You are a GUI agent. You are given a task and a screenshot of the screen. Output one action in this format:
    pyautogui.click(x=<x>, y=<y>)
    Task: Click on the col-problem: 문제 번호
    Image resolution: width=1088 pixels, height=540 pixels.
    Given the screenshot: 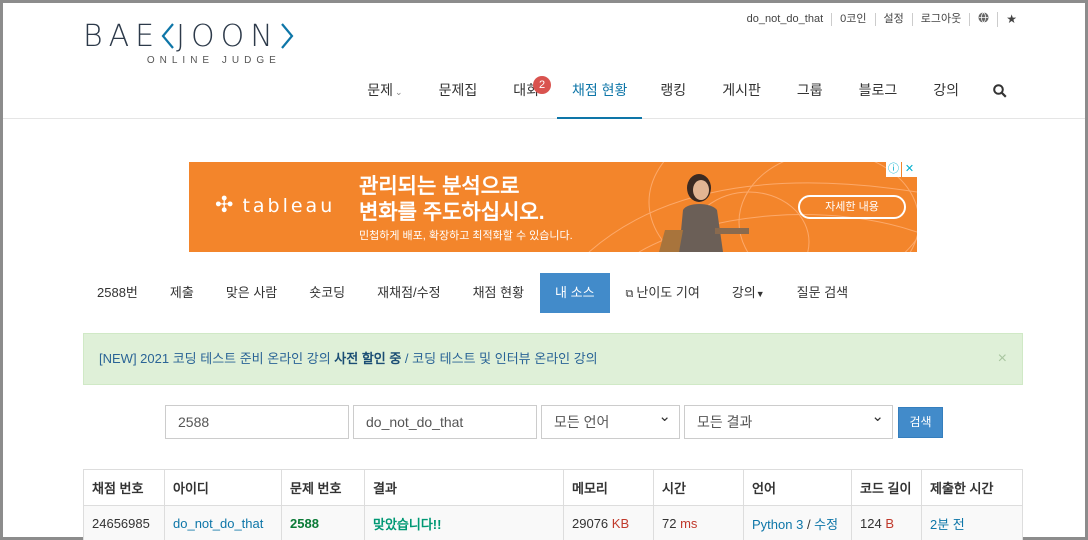 What is the action you would take?
    pyautogui.click(x=323, y=487)
    